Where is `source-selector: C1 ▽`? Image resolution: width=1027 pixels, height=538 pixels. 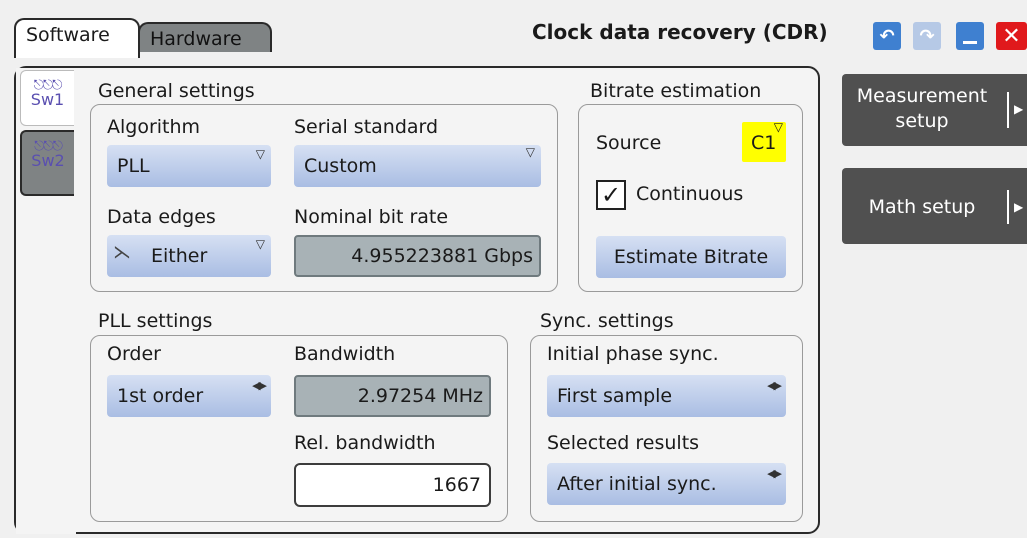
source-selector: C1 ▽ is located at coordinates (764, 141).